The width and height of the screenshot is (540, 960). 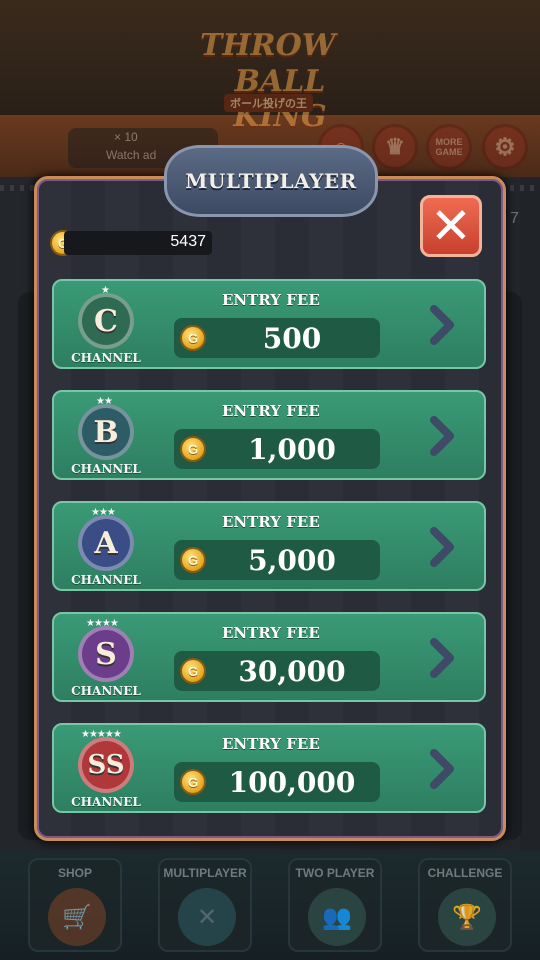 I want to click on nav-shop: SHOP 🛒, so click(x=75, y=905).